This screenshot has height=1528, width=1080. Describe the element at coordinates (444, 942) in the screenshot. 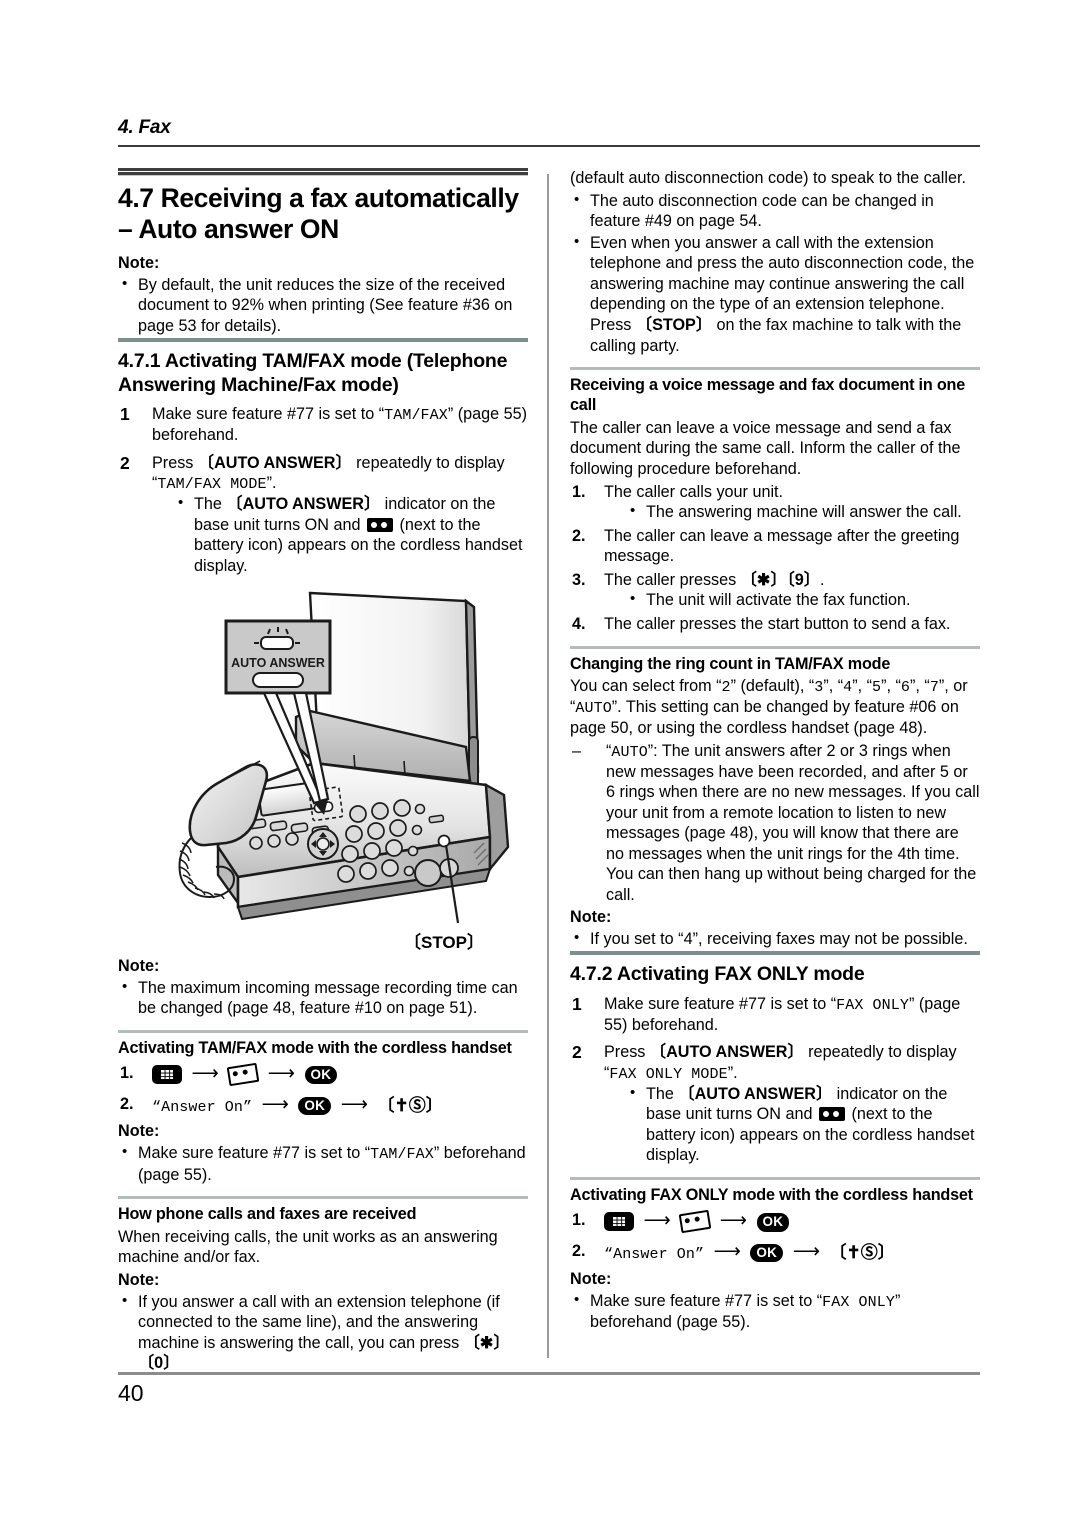

I see `stop-label: 〔STOP〕` at that location.